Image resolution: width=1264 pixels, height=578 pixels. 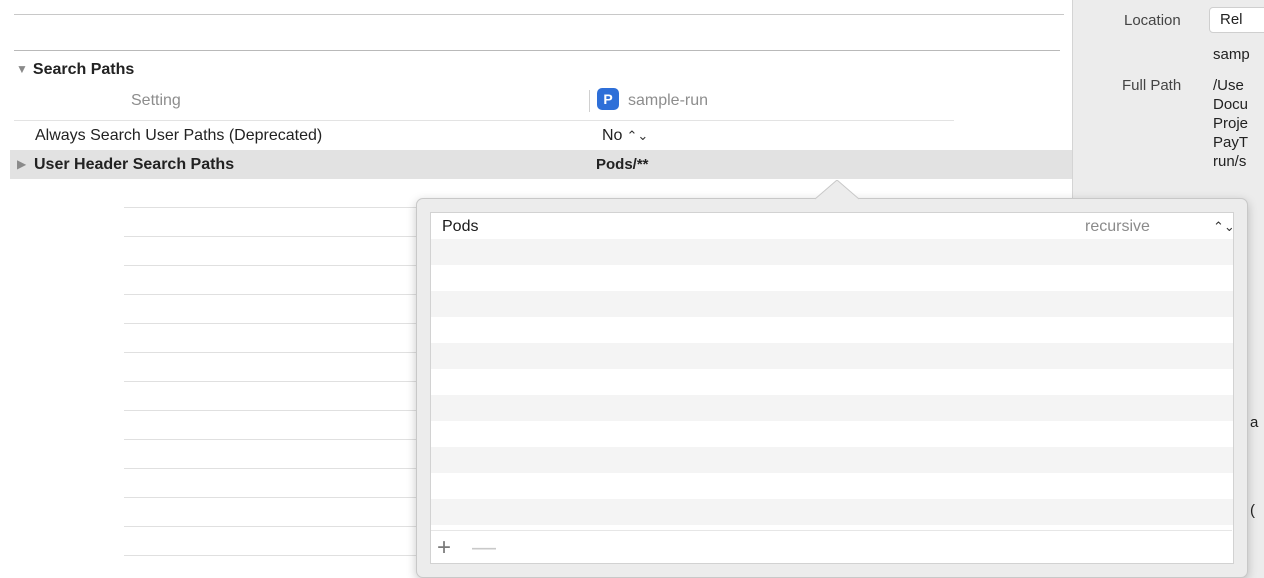 What do you see at coordinates (156, 101) in the screenshot?
I see `column-header-setting: Setting` at bounding box center [156, 101].